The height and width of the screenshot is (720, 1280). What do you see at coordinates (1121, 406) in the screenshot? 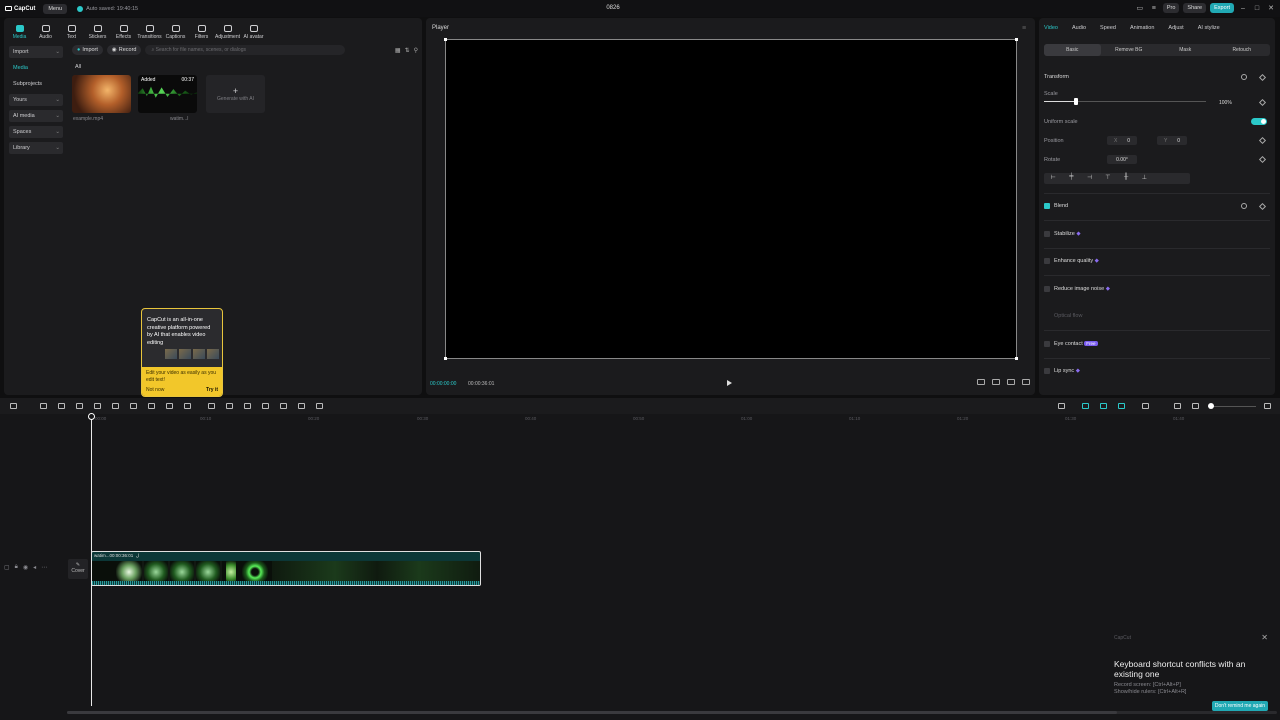
I see `preview-axis-icon` at bounding box center [1121, 406].